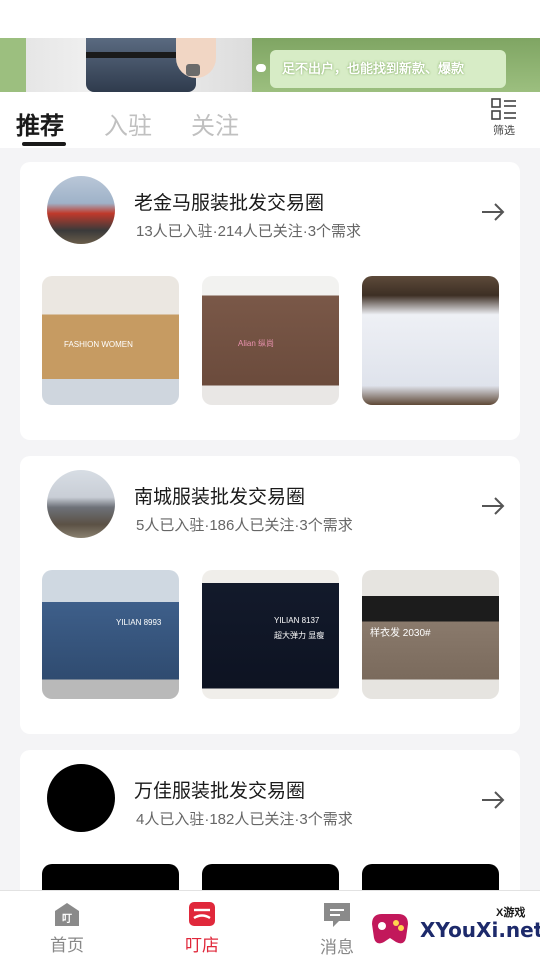 The image size is (540, 960). Describe the element at coordinates (128, 123) in the screenshot. I see `tab-joined: 入驻` at that location.